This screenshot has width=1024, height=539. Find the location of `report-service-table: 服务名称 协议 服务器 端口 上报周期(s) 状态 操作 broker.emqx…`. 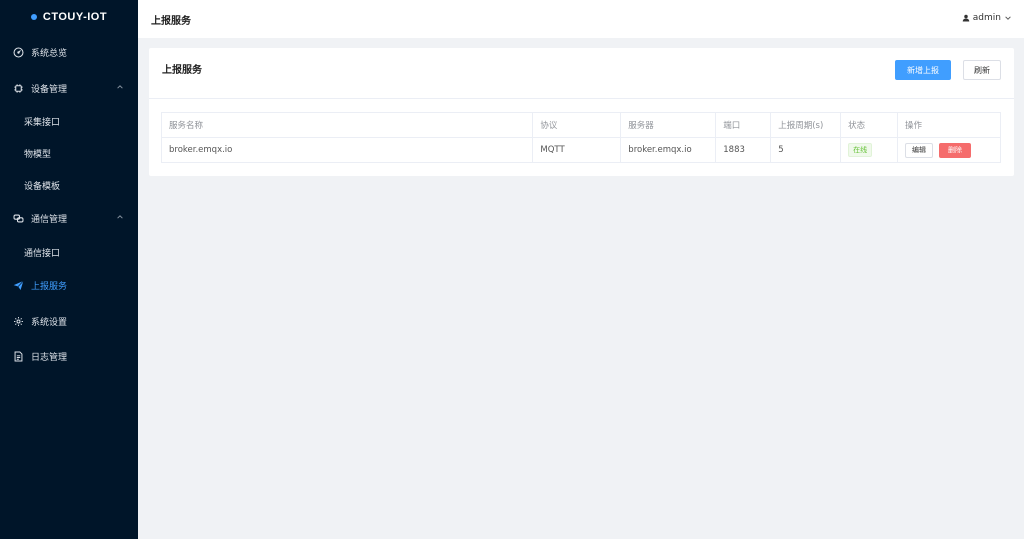

report-service-table: 服务名称 协议 服务器 端口 上报周期(s) 状态 操作 broker.emqx… is located at coordinates (580, 137).